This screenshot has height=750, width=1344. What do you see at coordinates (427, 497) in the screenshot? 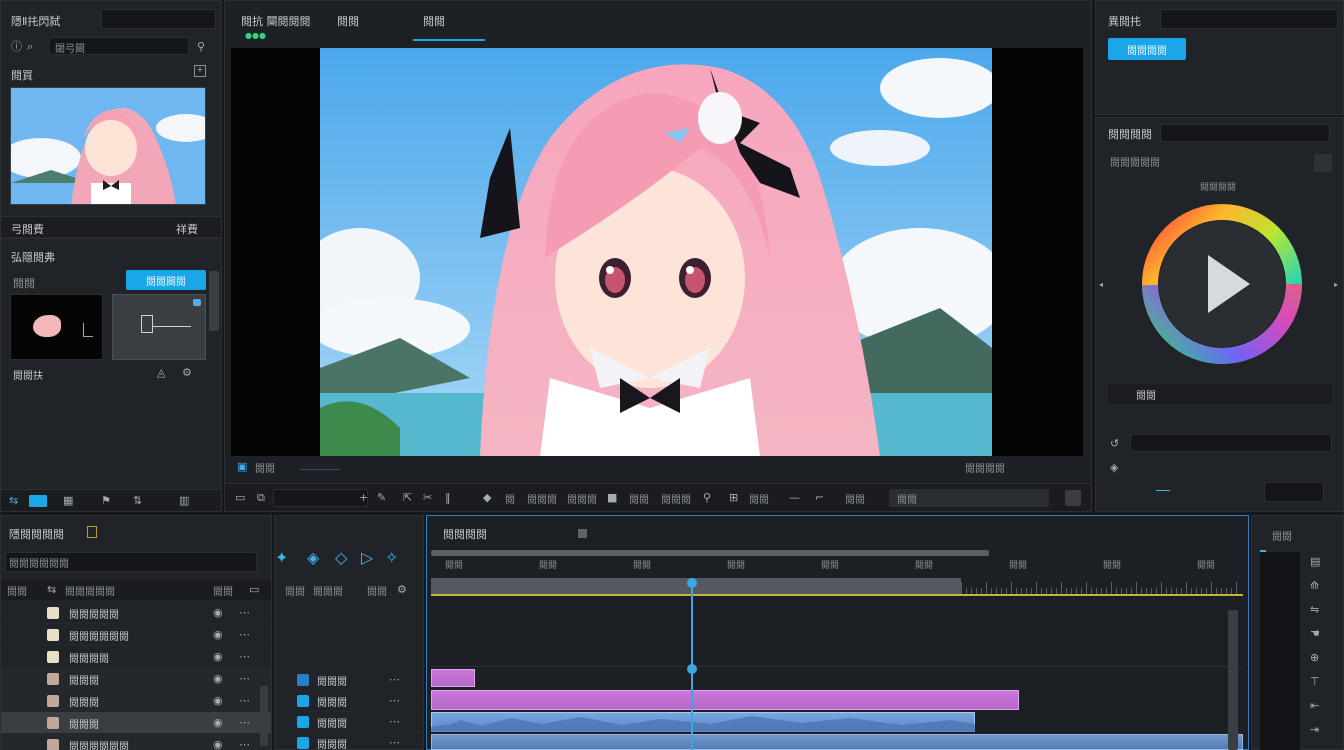
I see `cut-icon: ✂` at bounding box center [427, 497].